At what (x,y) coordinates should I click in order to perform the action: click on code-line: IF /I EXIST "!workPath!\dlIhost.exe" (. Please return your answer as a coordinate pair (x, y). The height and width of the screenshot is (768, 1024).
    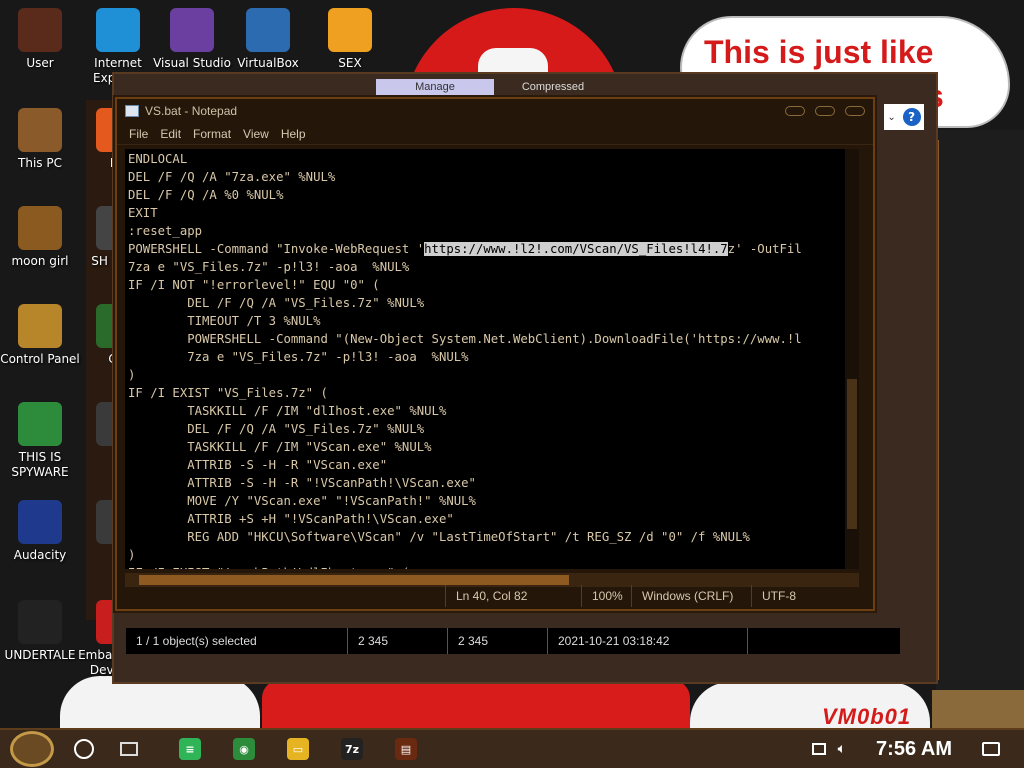
    Looking at the image, I should click on (493, 566).